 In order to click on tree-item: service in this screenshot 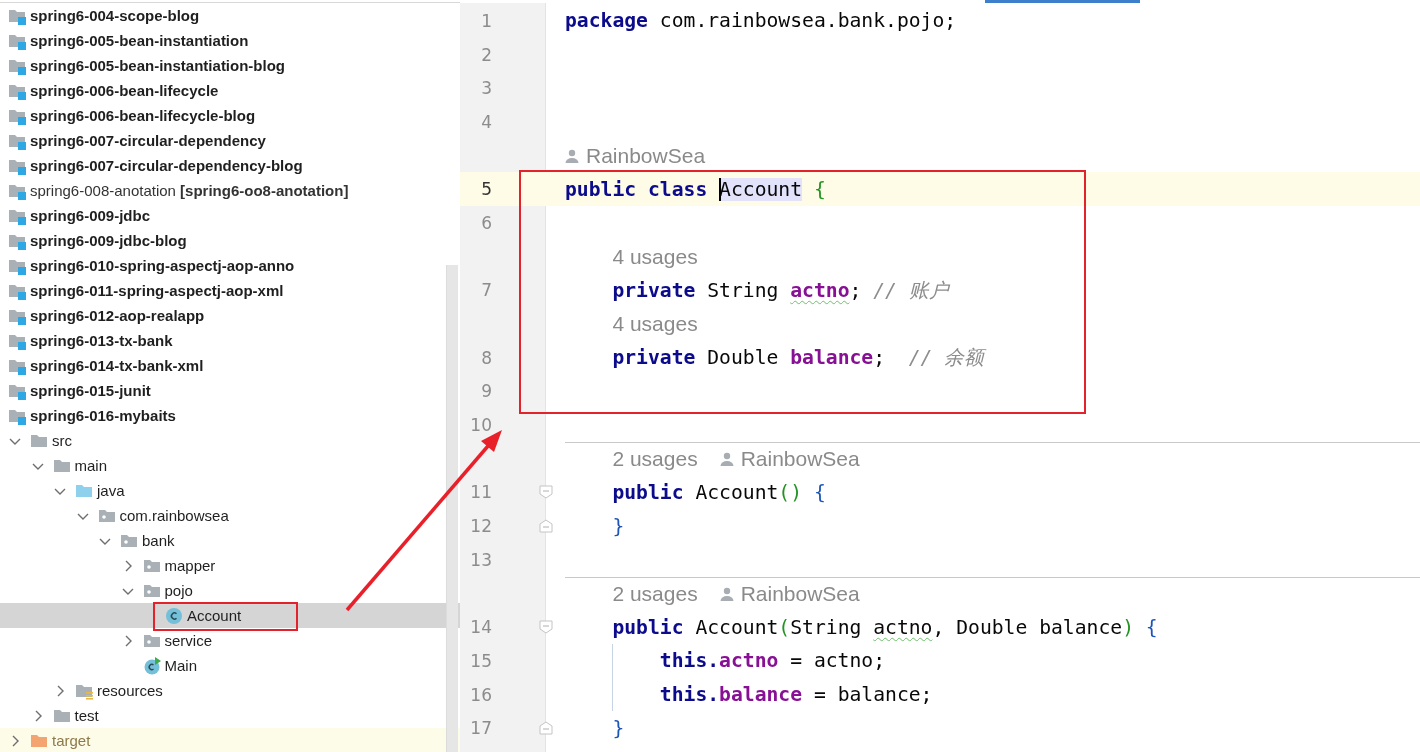, I will do `click(230, 640)`.